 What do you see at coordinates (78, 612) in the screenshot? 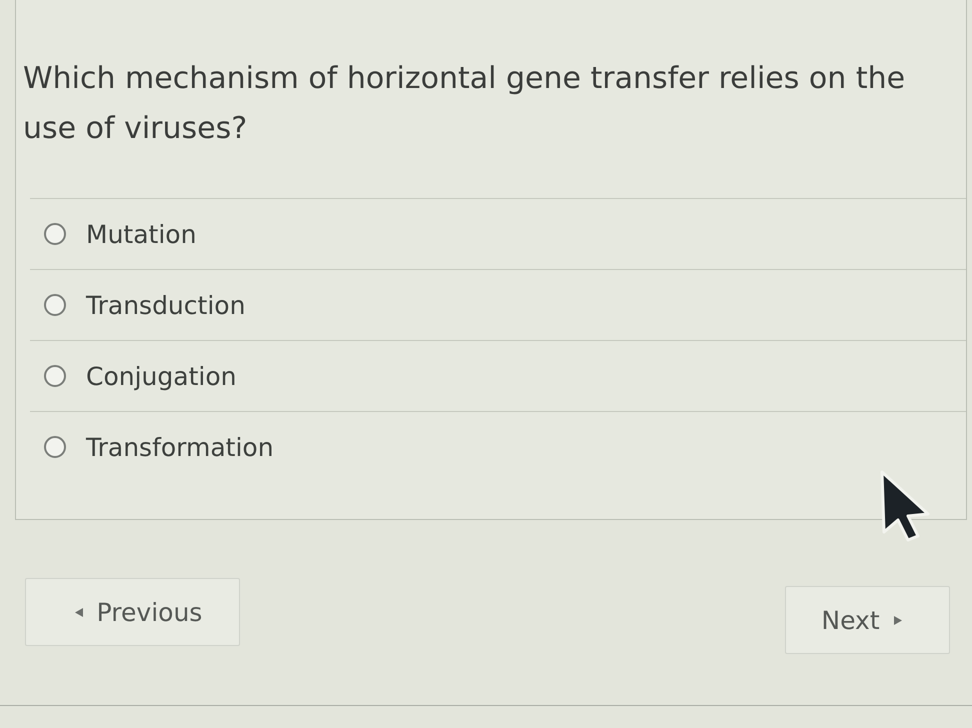
I see `caret-left-icon` at bounding box center [78, 612].